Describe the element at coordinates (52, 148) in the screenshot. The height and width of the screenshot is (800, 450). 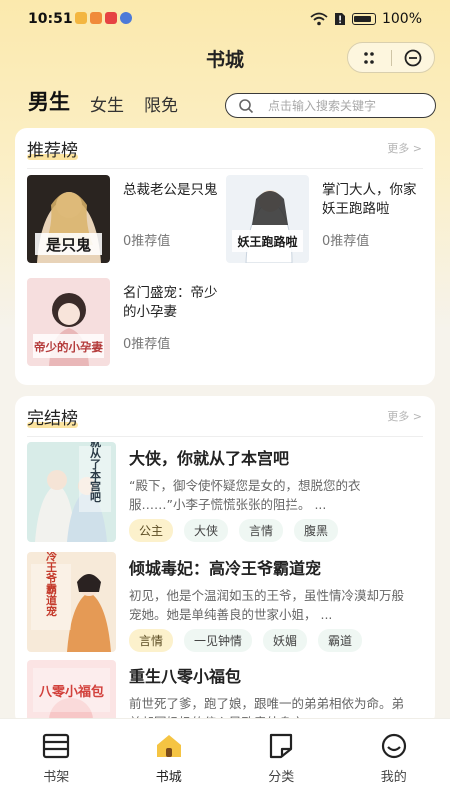
I see `section-title: 推荐榜` at that location.